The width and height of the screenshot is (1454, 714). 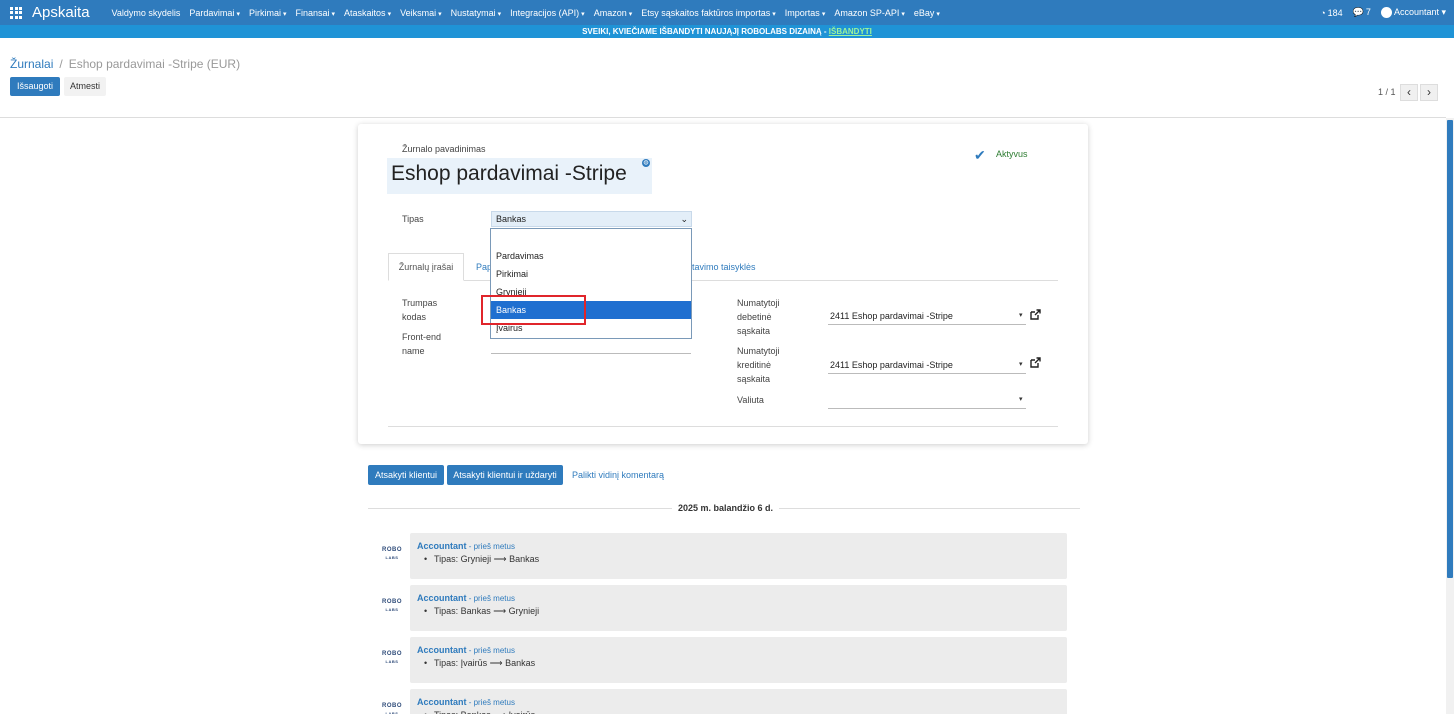 What do you see at coordinates (869, 13) in the screenshot?
I see `menu-item: Amazon SP-API ▾` at bounding box center [869, 13].